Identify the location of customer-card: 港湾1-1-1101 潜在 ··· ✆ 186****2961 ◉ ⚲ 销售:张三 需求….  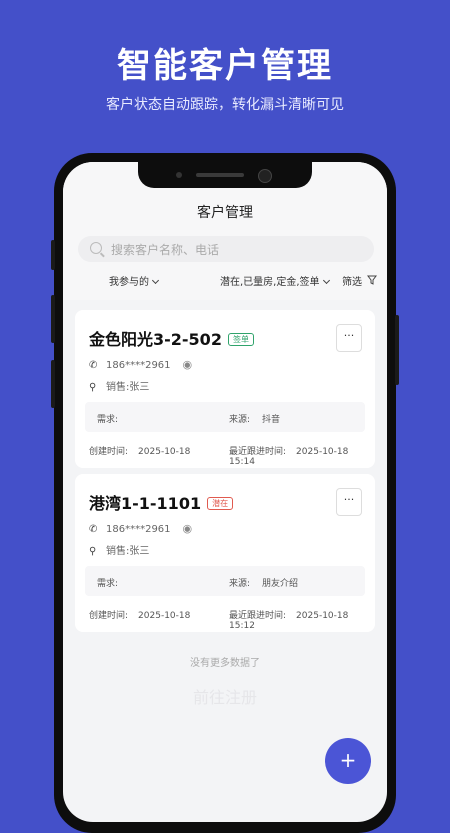
(225, 553).